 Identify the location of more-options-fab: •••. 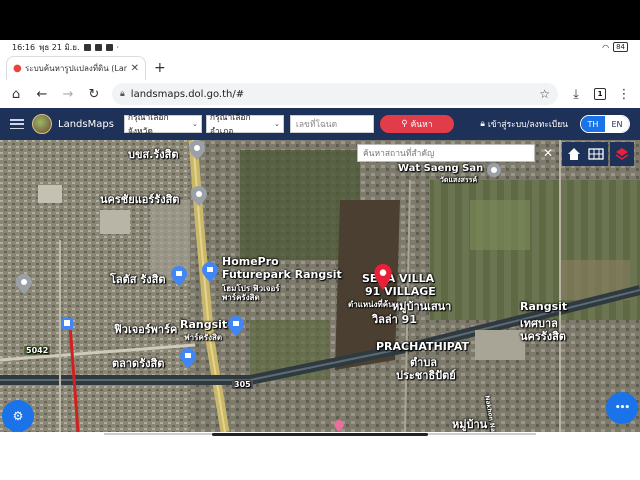
(622, 408).